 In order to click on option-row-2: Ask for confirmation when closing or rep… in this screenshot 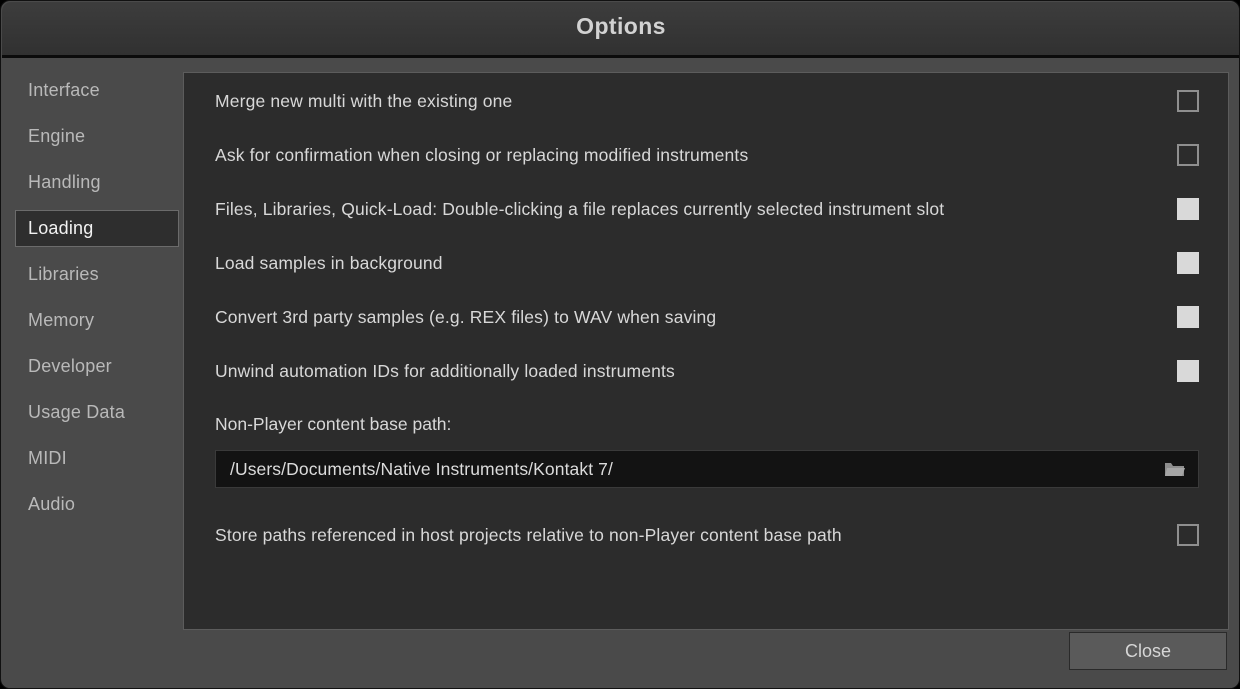, I will do `click(707, 155)`.